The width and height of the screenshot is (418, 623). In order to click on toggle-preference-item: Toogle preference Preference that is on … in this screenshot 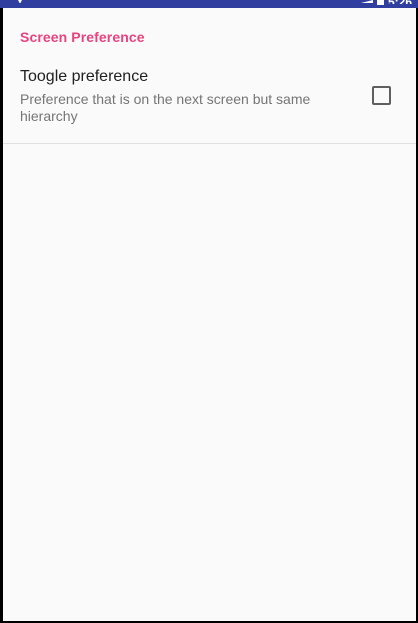, I will do `click(209, 100)`.